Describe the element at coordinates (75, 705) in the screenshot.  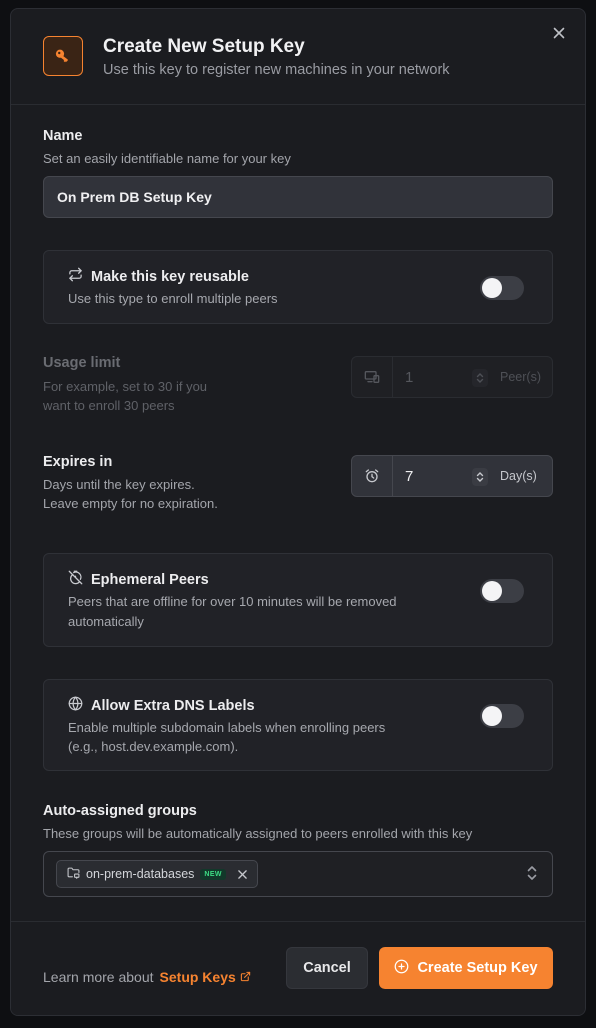
I see `globe-icon` at that location.